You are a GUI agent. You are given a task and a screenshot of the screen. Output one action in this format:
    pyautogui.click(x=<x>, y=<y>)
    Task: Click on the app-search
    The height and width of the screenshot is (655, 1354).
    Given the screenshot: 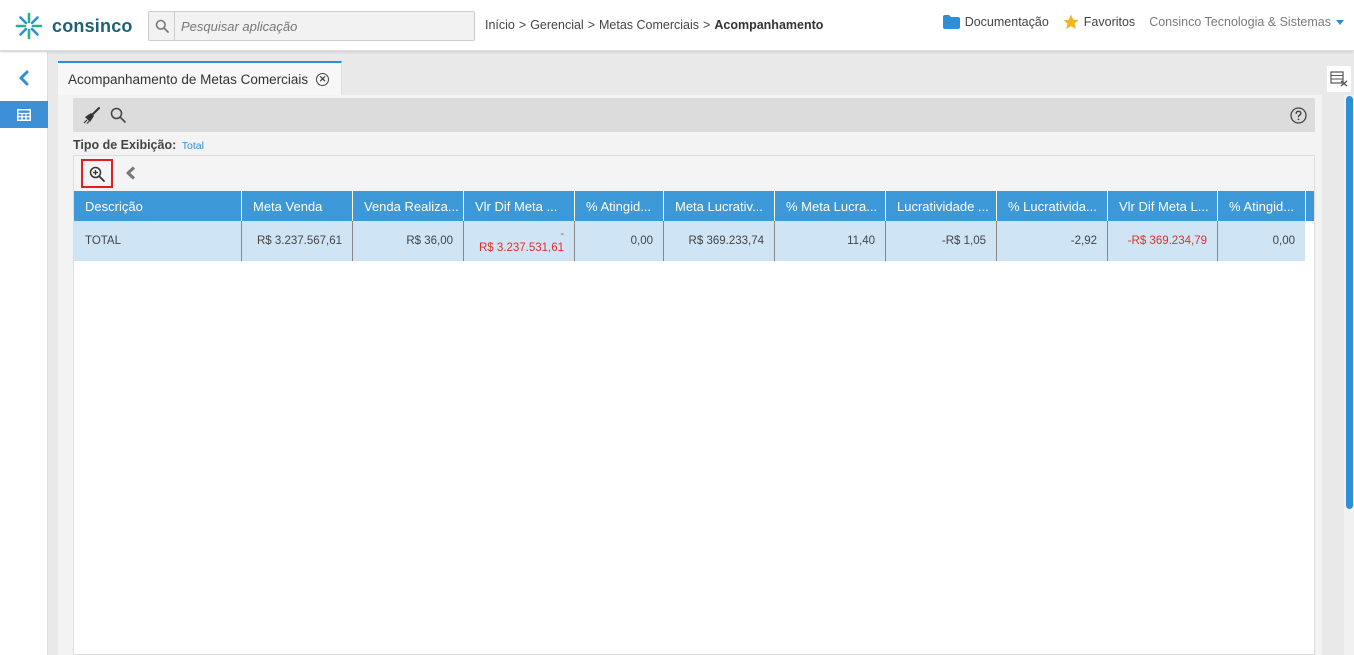 What is the action you would take?
    pyautogui.click(x=311, y=26)
    